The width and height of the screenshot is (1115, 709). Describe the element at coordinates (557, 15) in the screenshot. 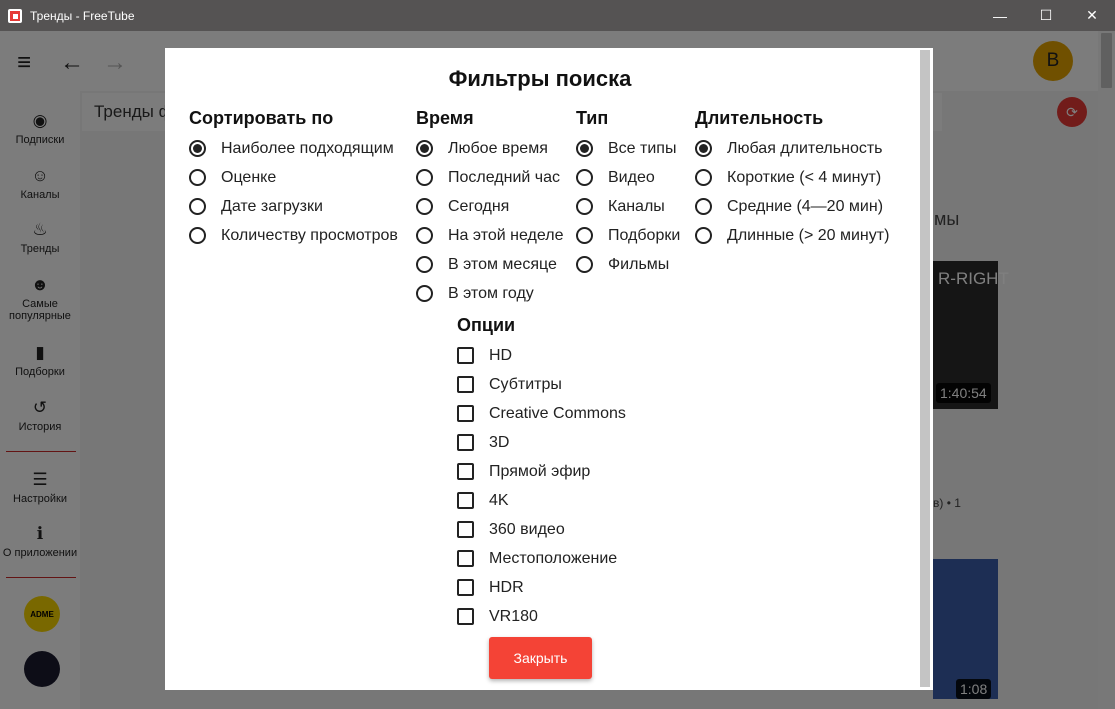

I see `window-titlebar: Тренды - FreeTube — ☐ ✕` at that location.